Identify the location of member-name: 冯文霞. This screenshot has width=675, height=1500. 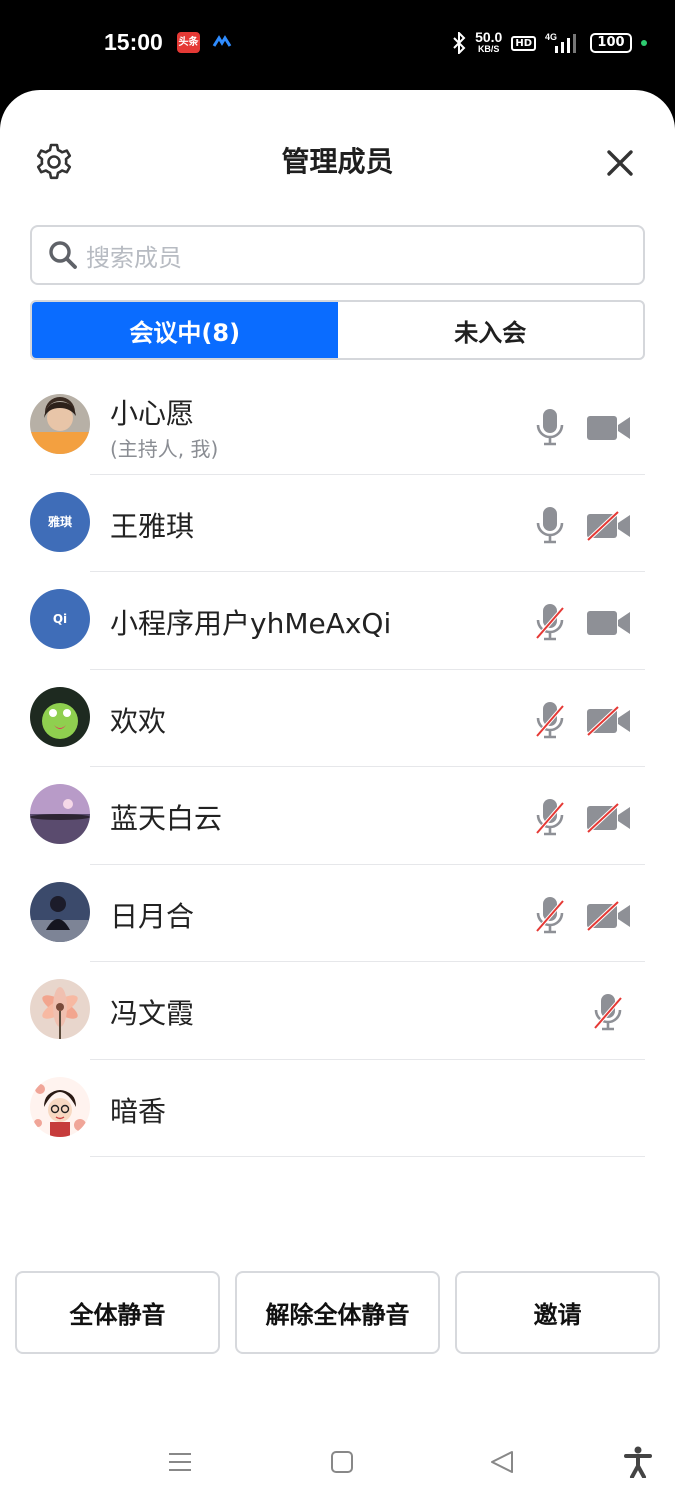
(152, 1013).